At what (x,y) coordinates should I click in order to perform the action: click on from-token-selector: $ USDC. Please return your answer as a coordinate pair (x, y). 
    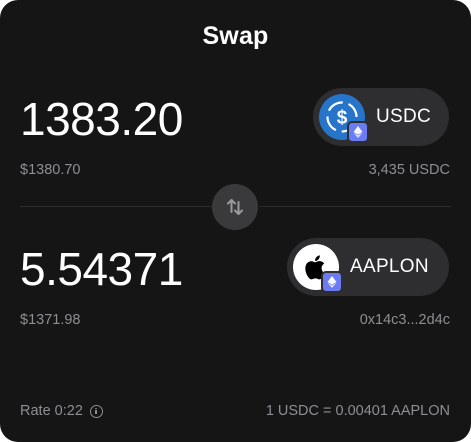
    Looking at the image, I should click on (381, 117).